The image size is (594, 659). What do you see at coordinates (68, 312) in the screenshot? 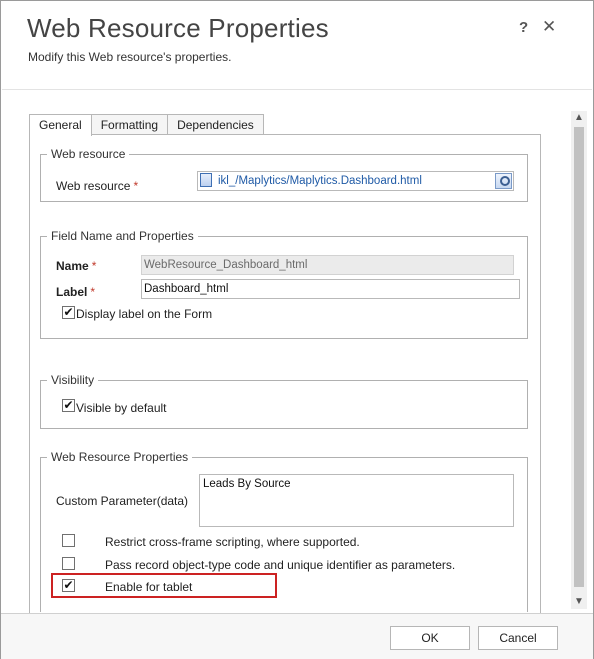
I see `display-label-checkbox: ✔` at bounding box center [68, 312].